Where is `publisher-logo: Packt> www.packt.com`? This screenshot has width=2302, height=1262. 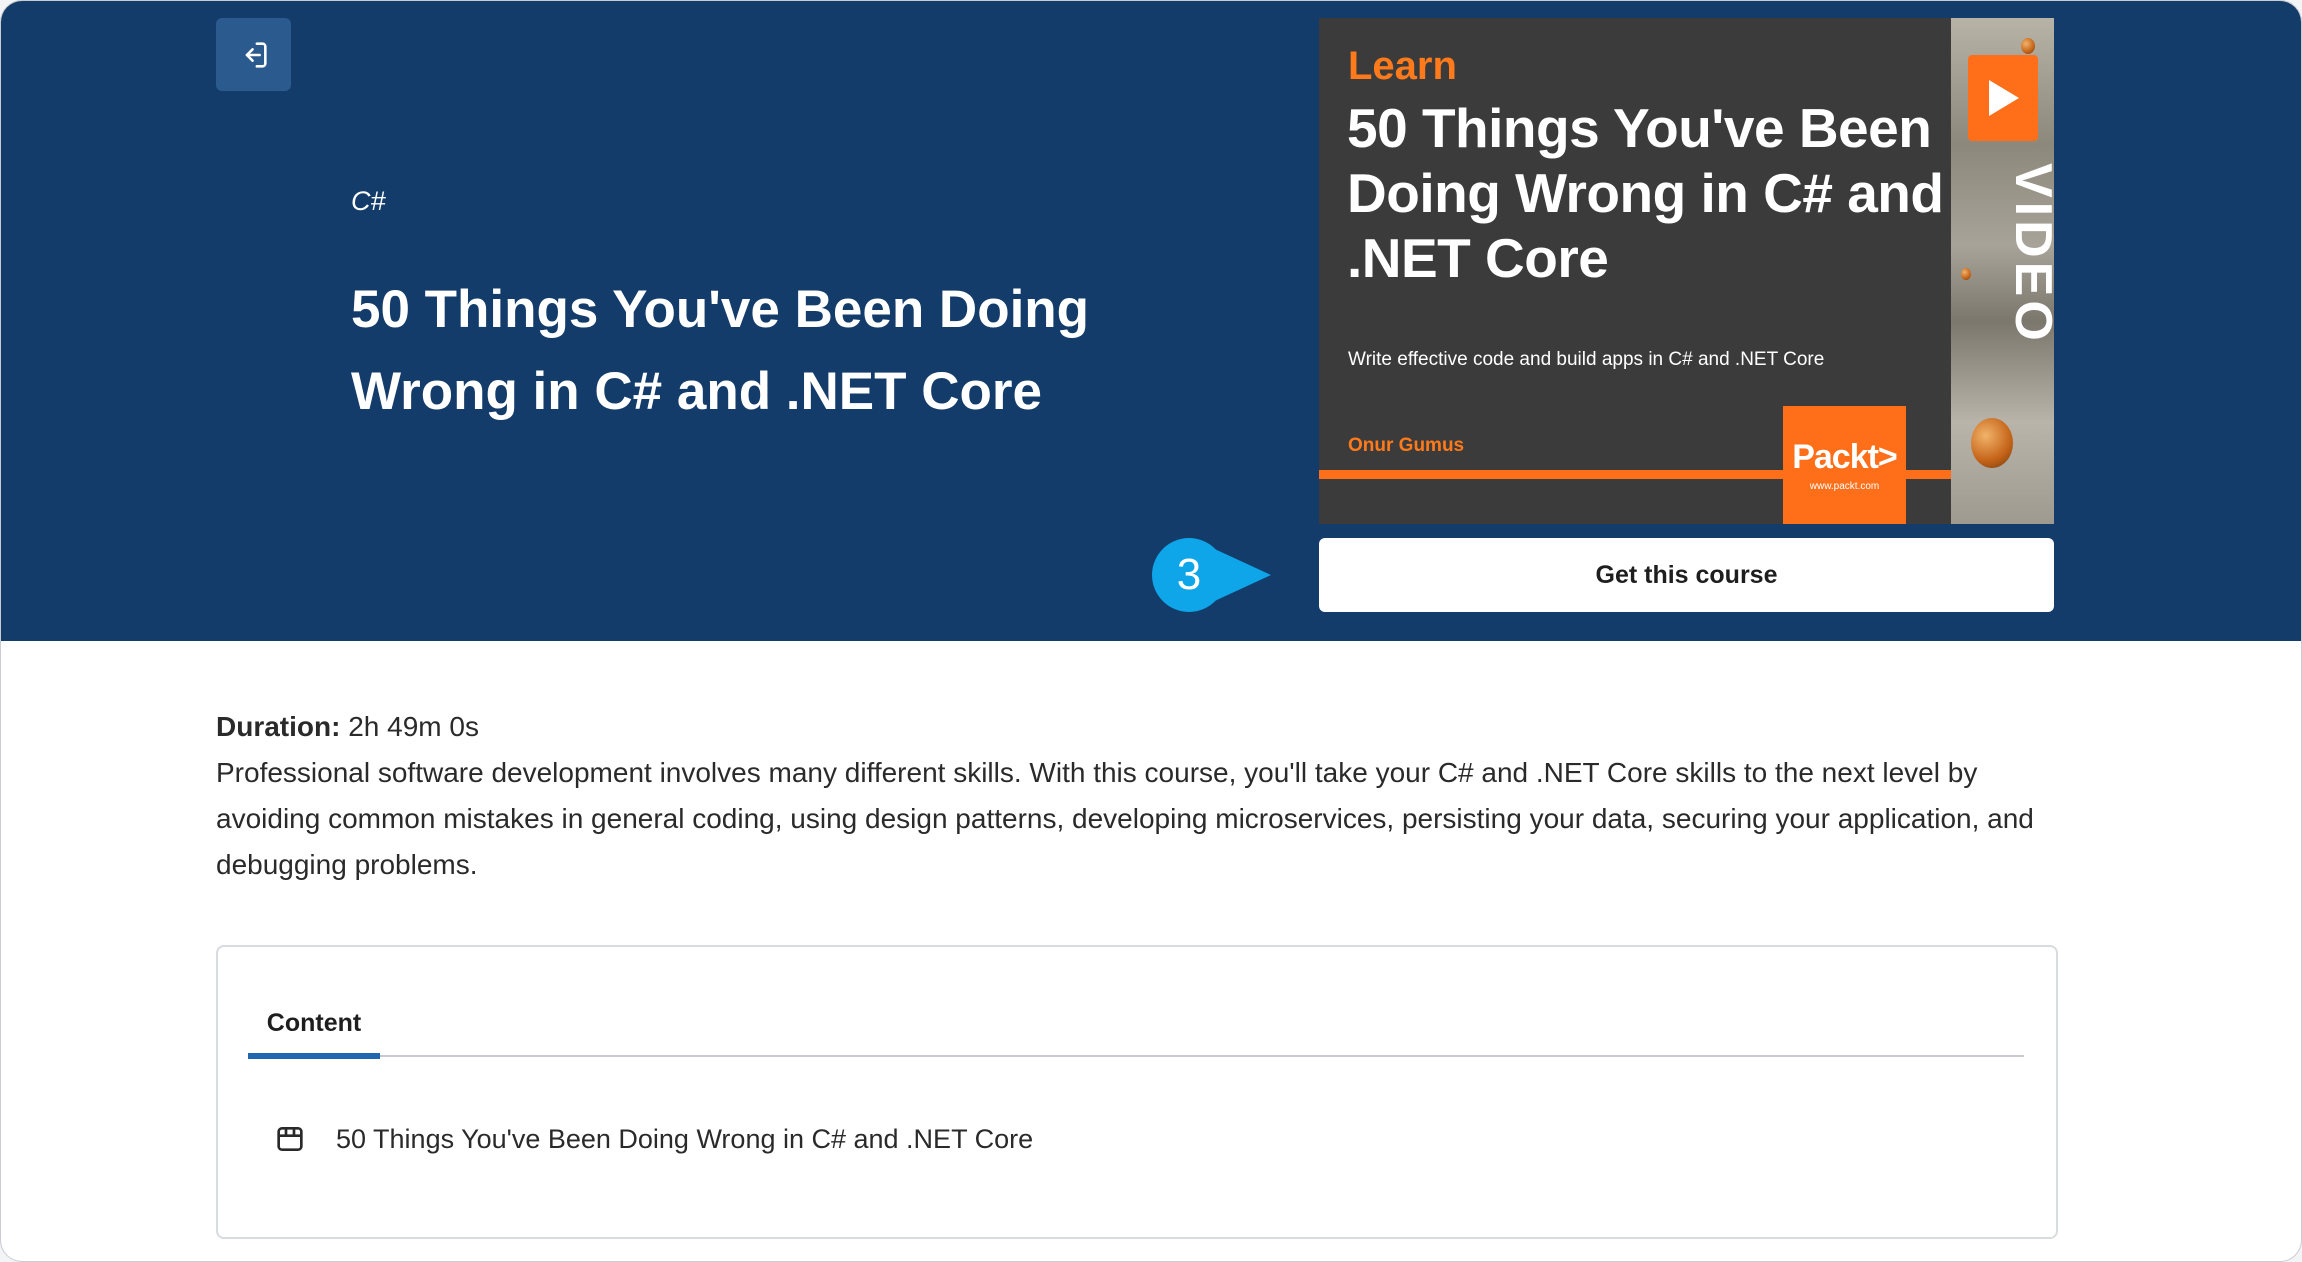 publisher-logo: Packt> www.packt.com is located at coordinates (1844, 465).